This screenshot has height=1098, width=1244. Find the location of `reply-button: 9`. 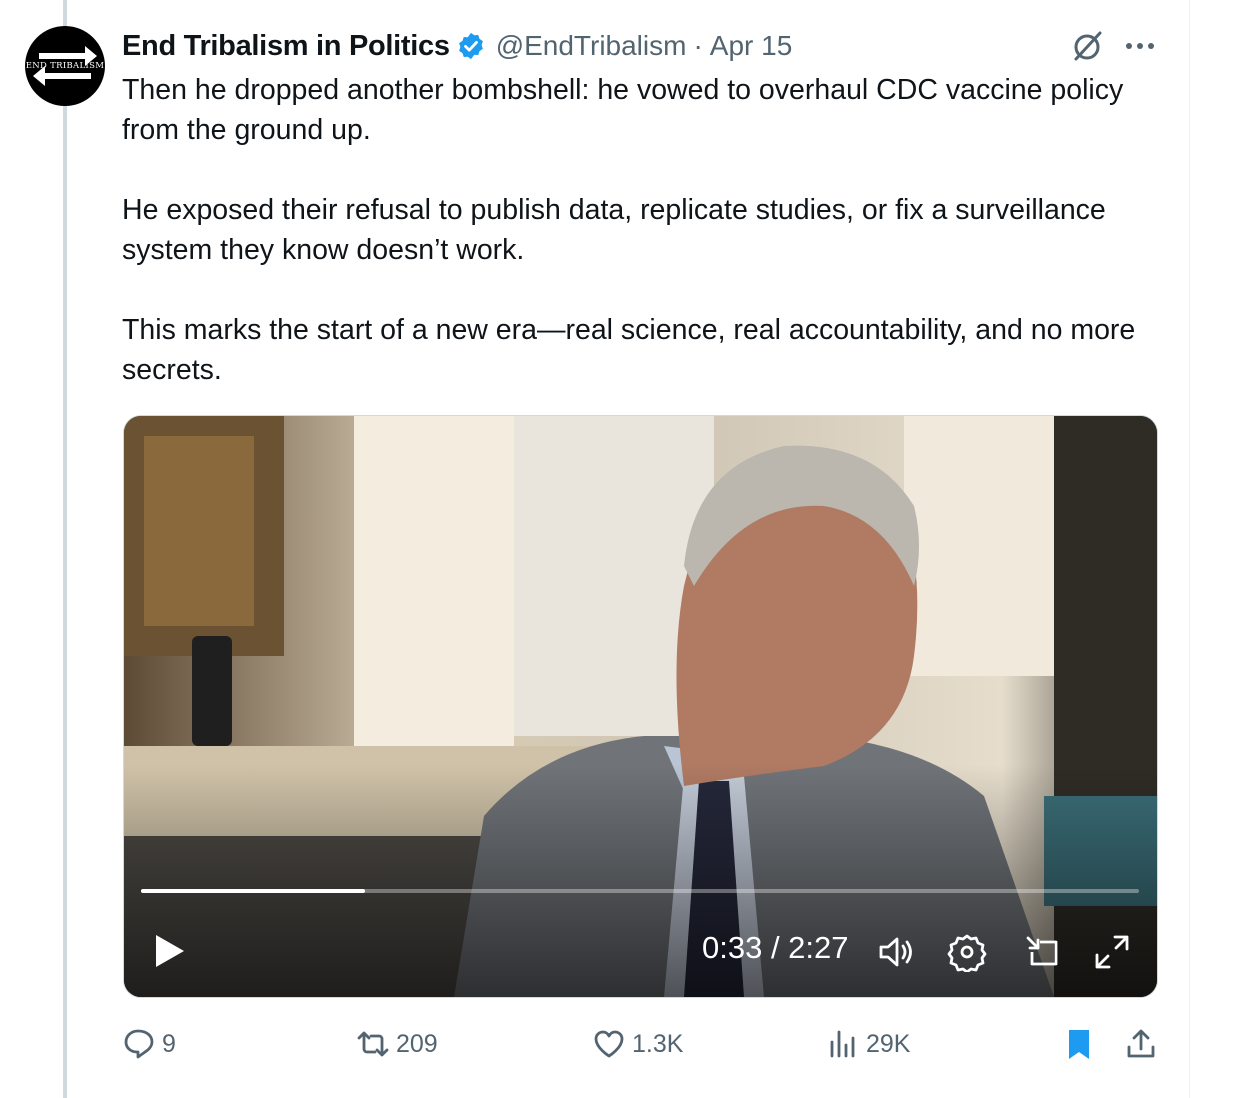

reply-button: 9 is located at coordinates (149, 1044).